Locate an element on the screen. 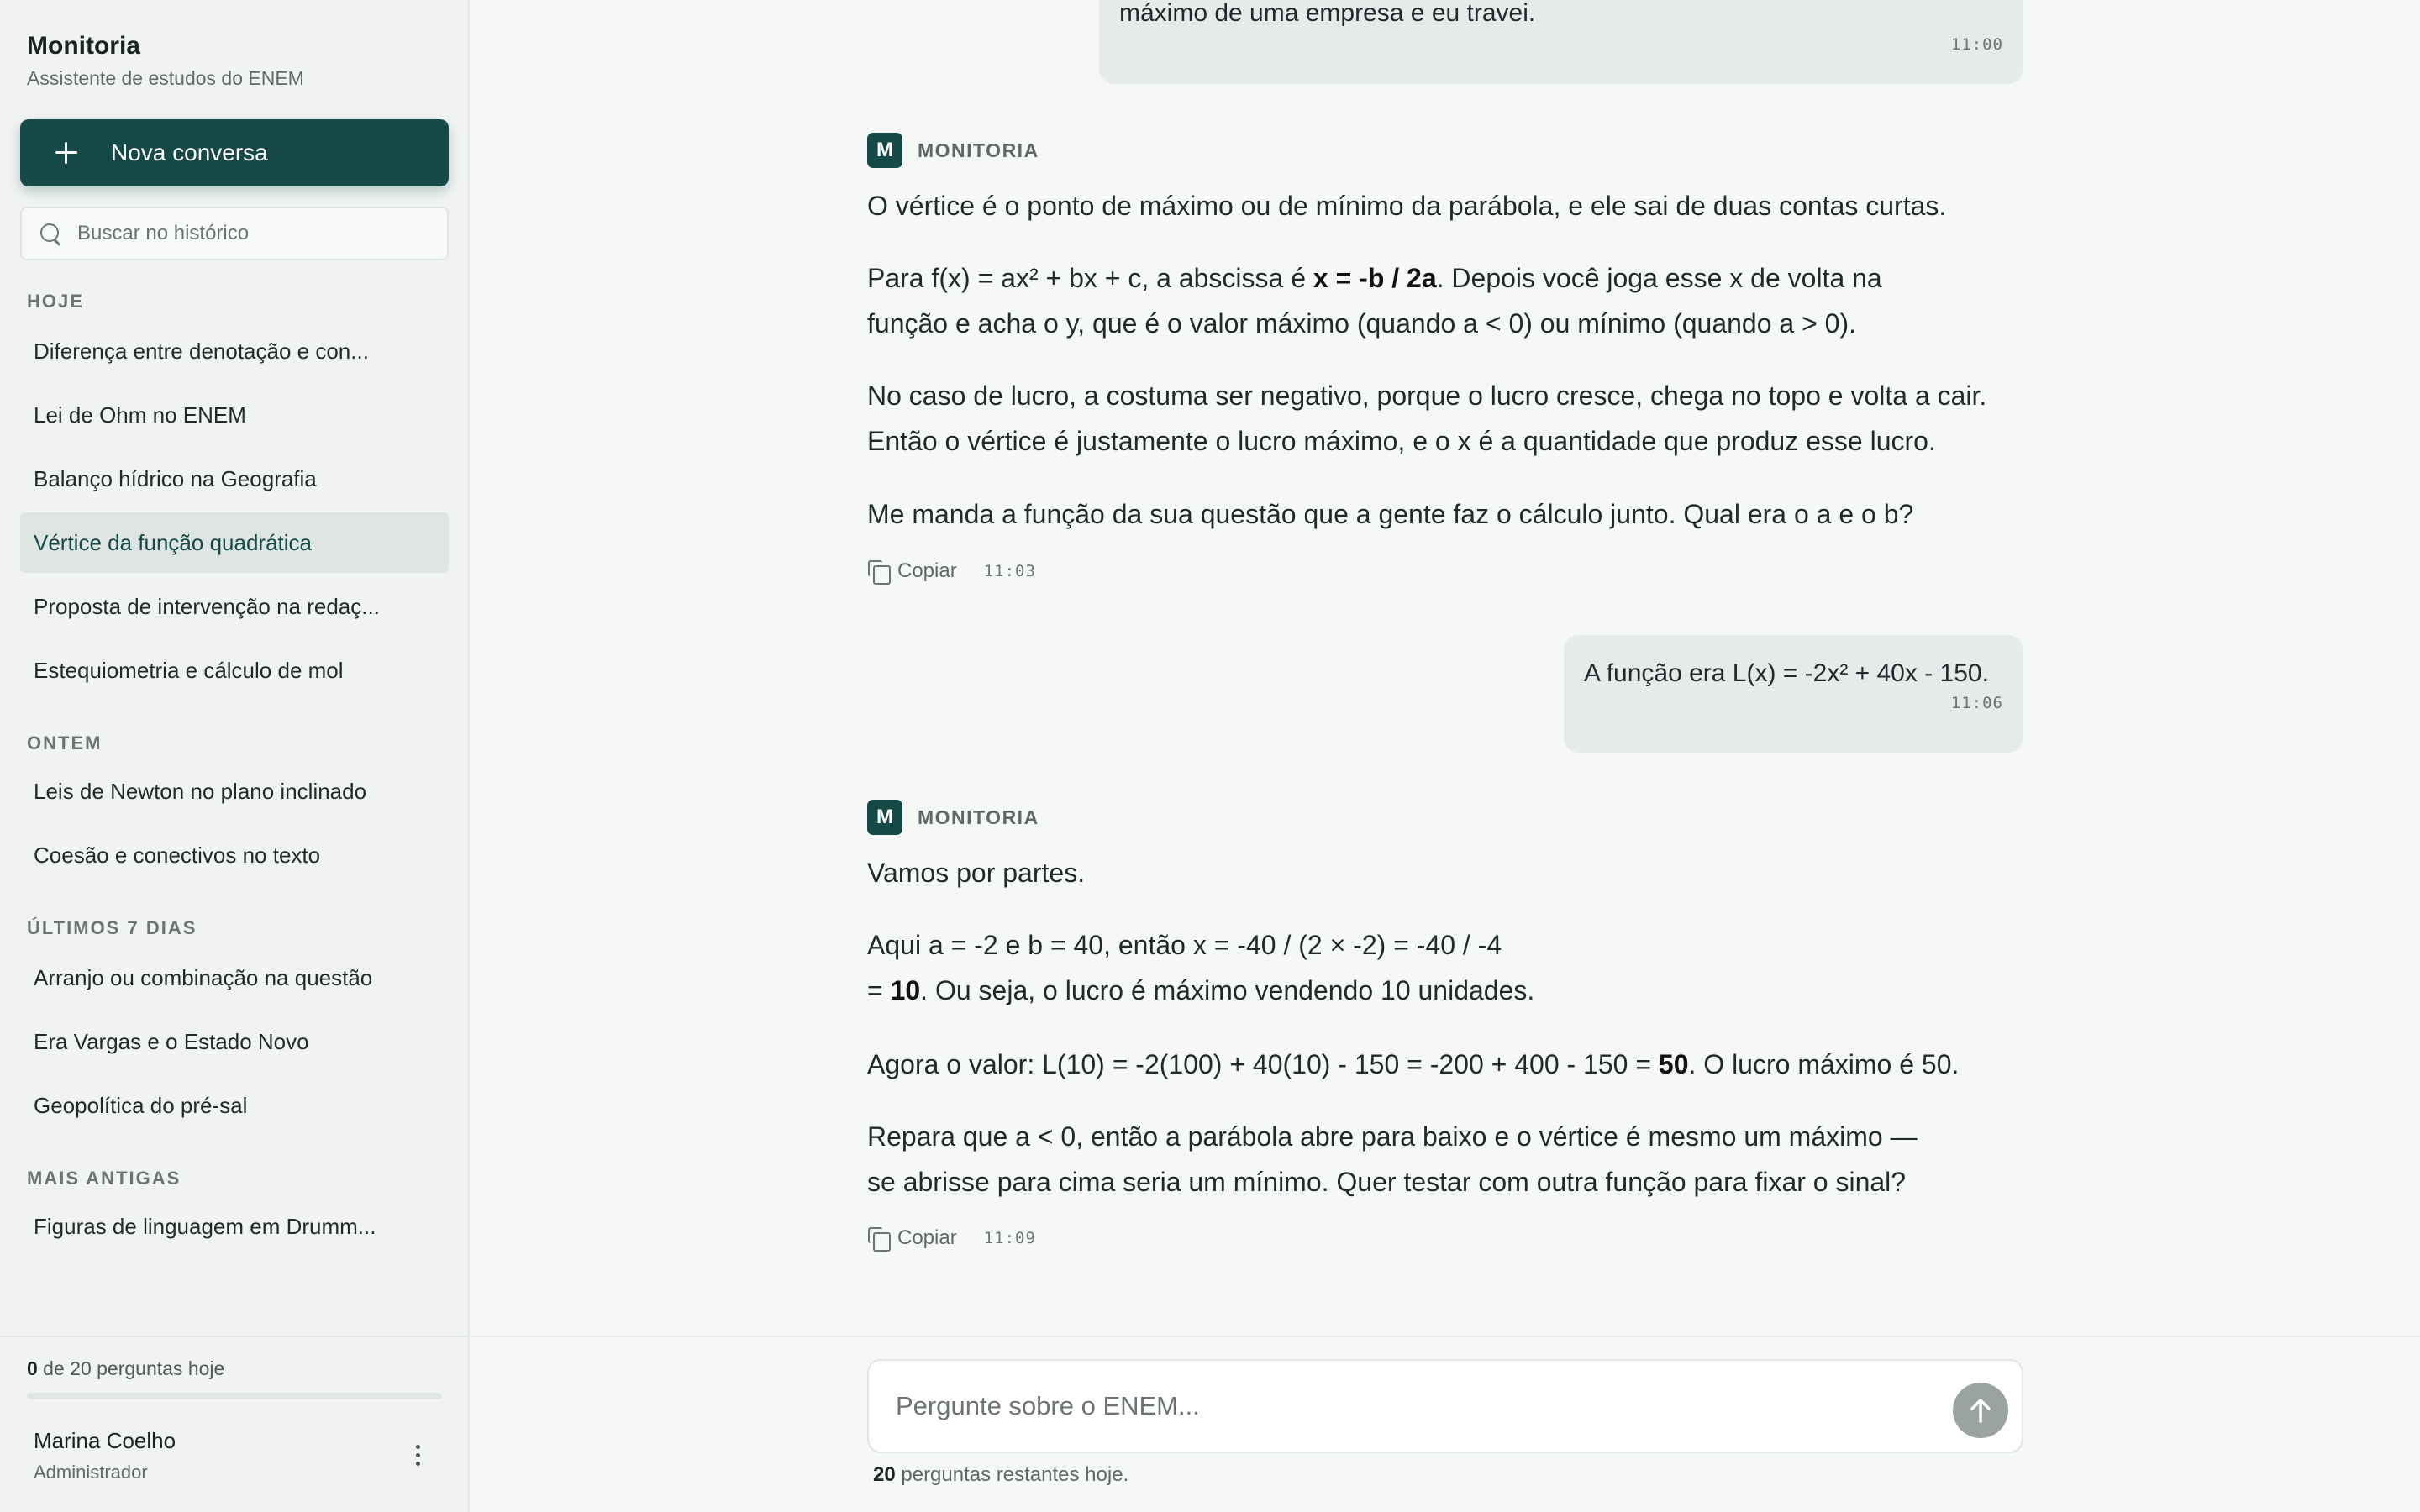 The image size is (2420, 1512). result-bold: 10 is located at coordinates (905, 990).